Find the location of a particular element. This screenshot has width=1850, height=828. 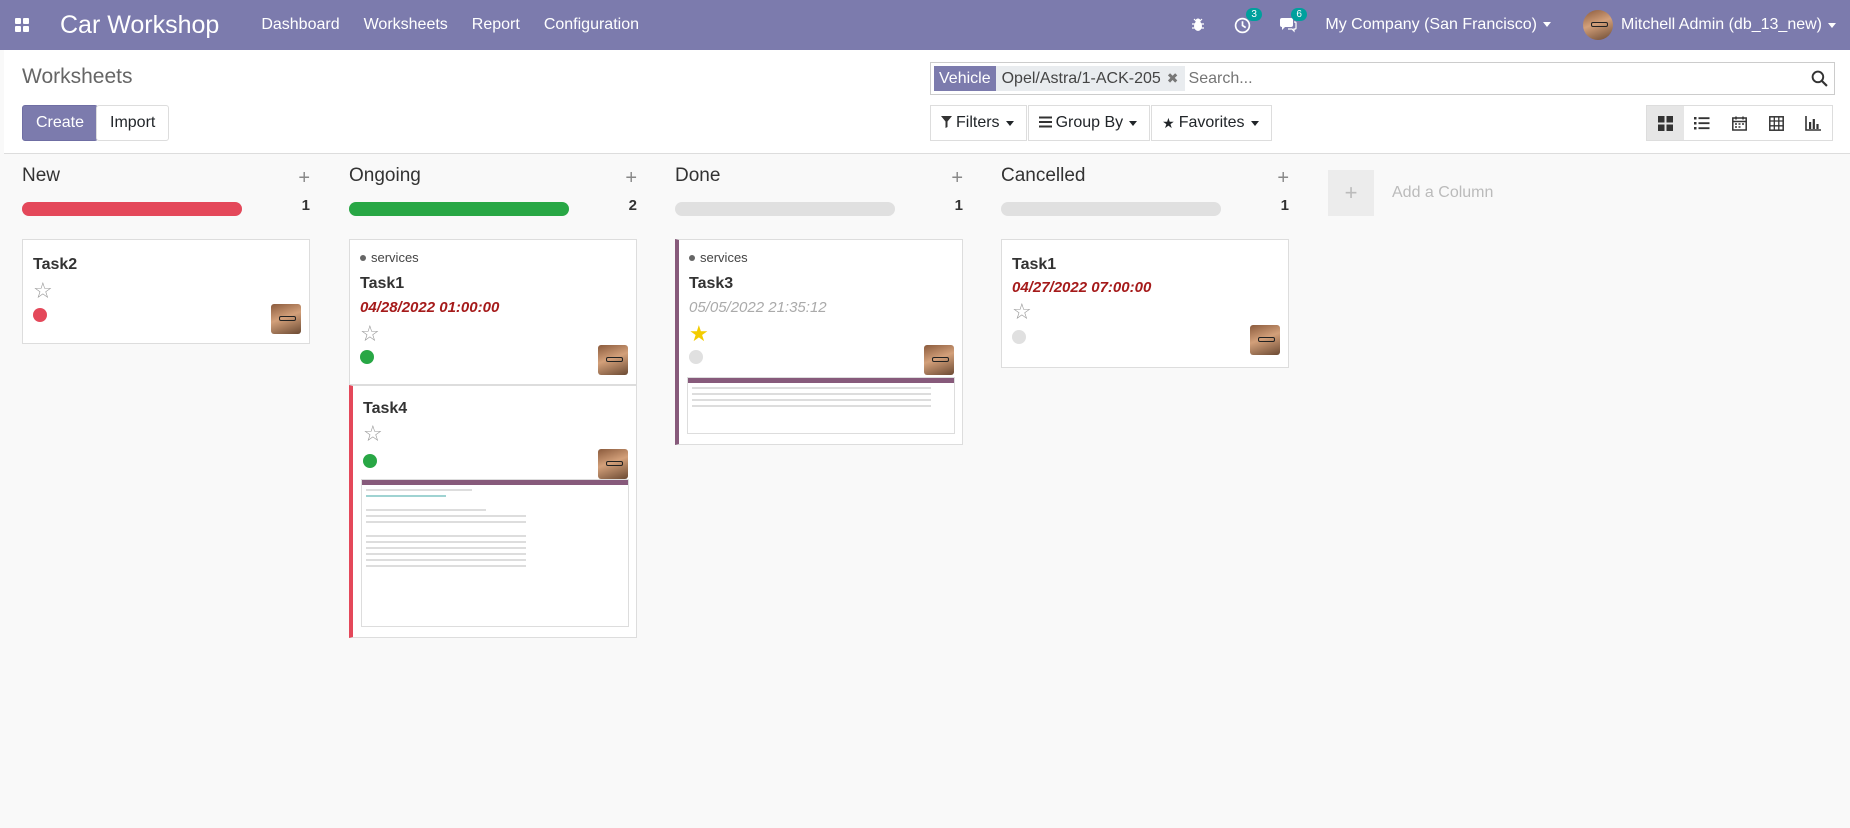

card-deadline: 04/27/2022 07:00:00 is located at coordinates (1082, 287).